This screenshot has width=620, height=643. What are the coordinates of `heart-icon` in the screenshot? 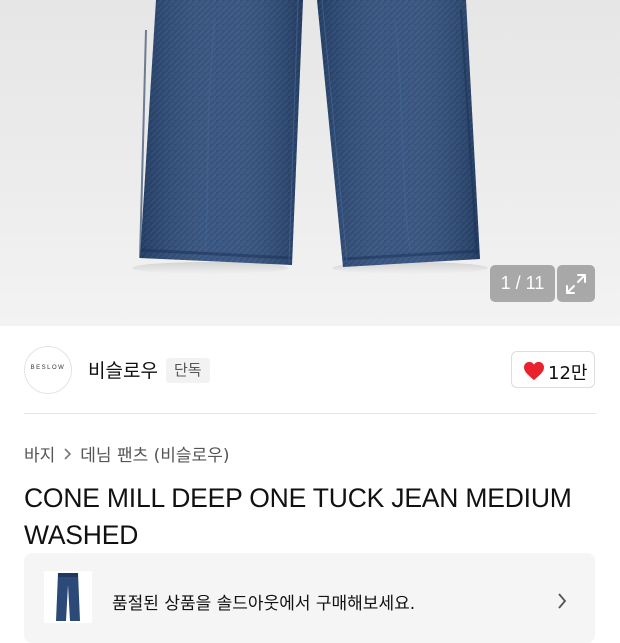 It's located at (534, 371).